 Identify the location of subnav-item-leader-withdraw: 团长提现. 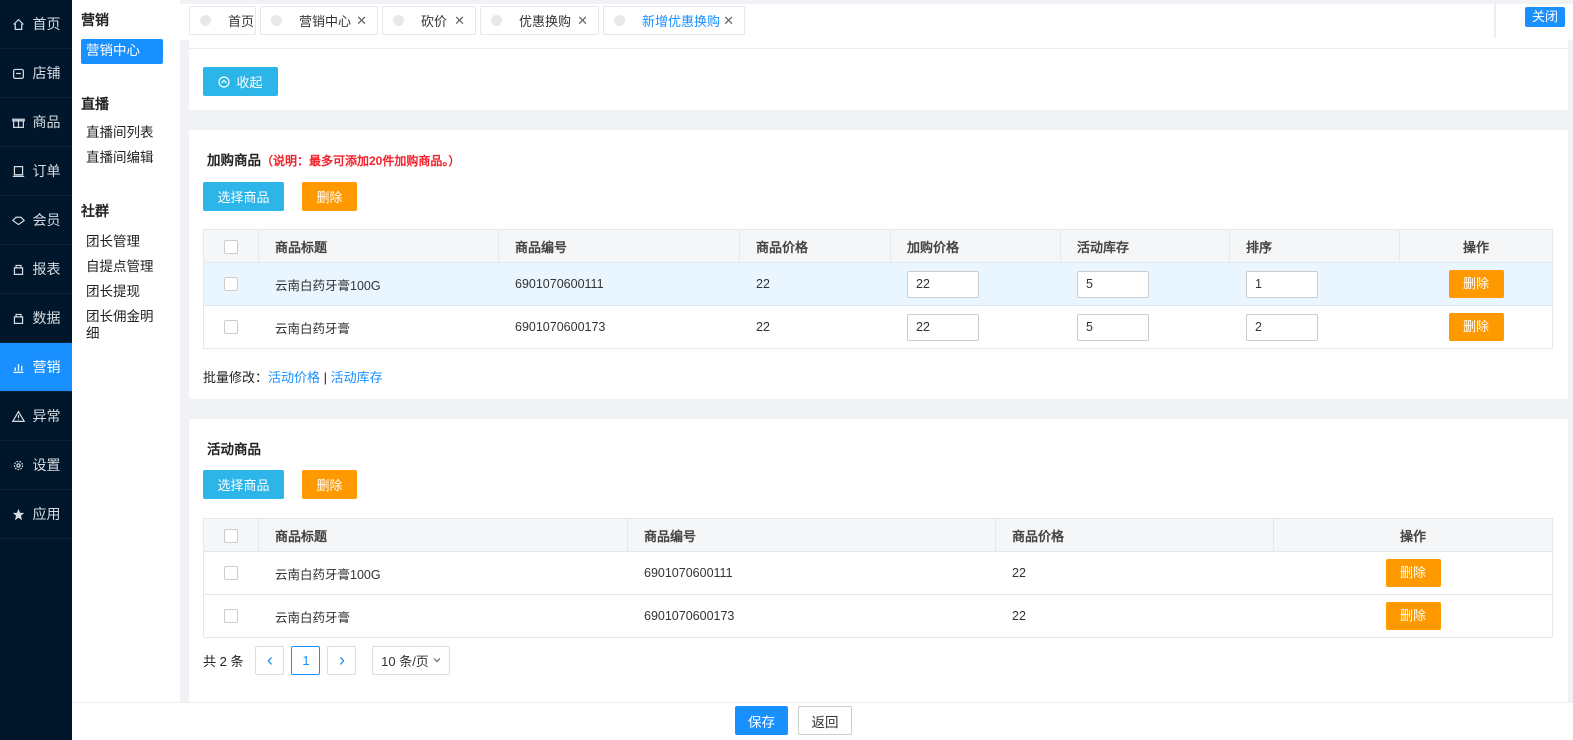
(106, 291).